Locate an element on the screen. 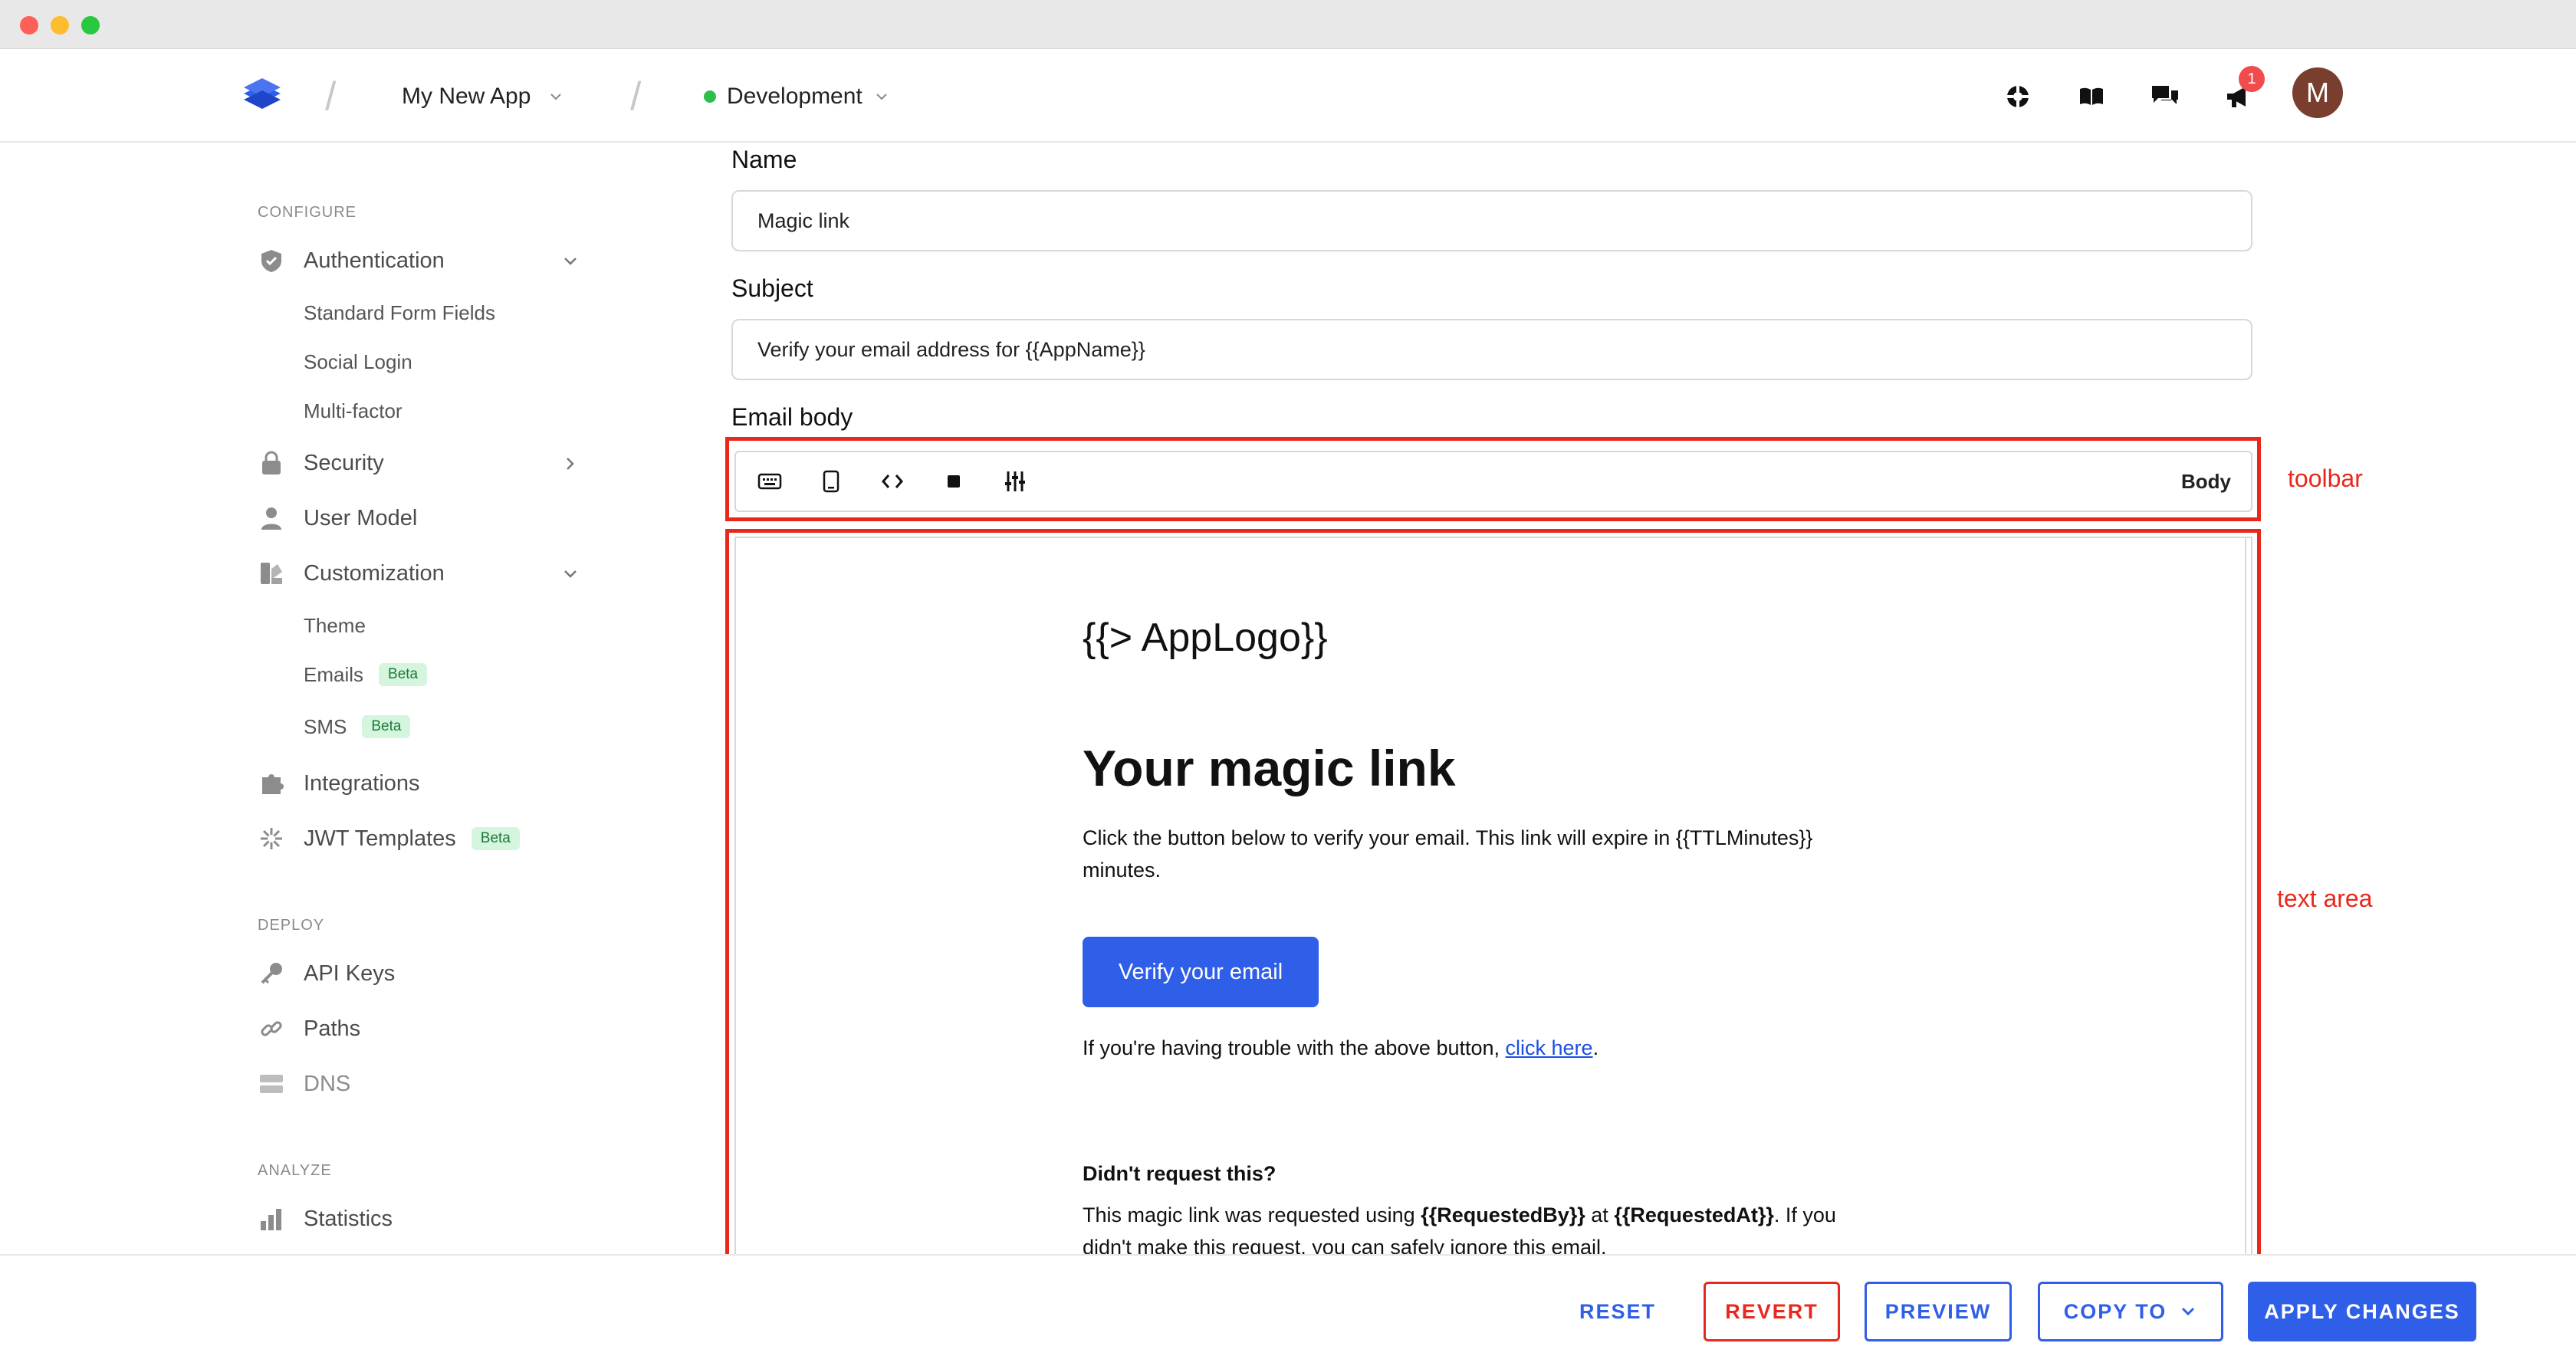  sidebar-item-integrations: Integrations is located at coordinates (419, 783).